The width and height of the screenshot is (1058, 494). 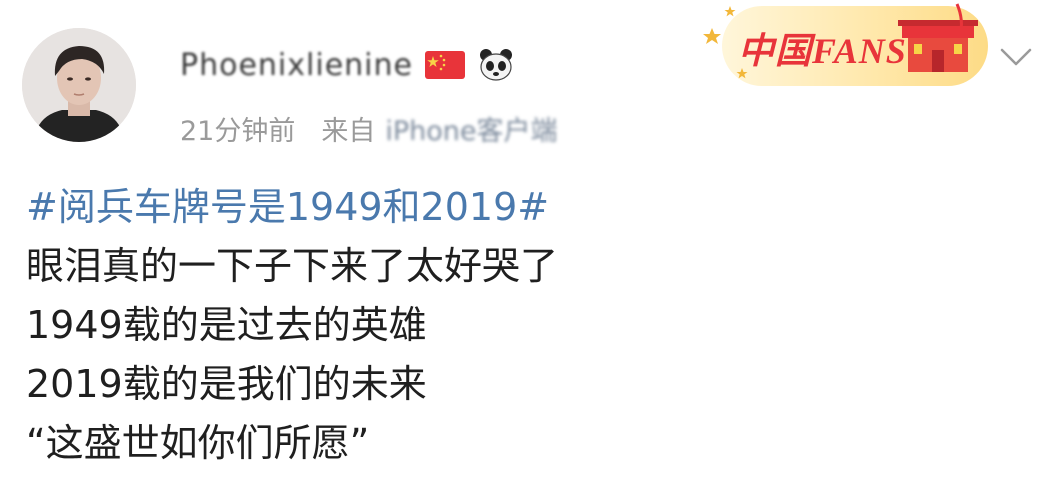 I want to click on avatar-image, so click(x=79, y=85).